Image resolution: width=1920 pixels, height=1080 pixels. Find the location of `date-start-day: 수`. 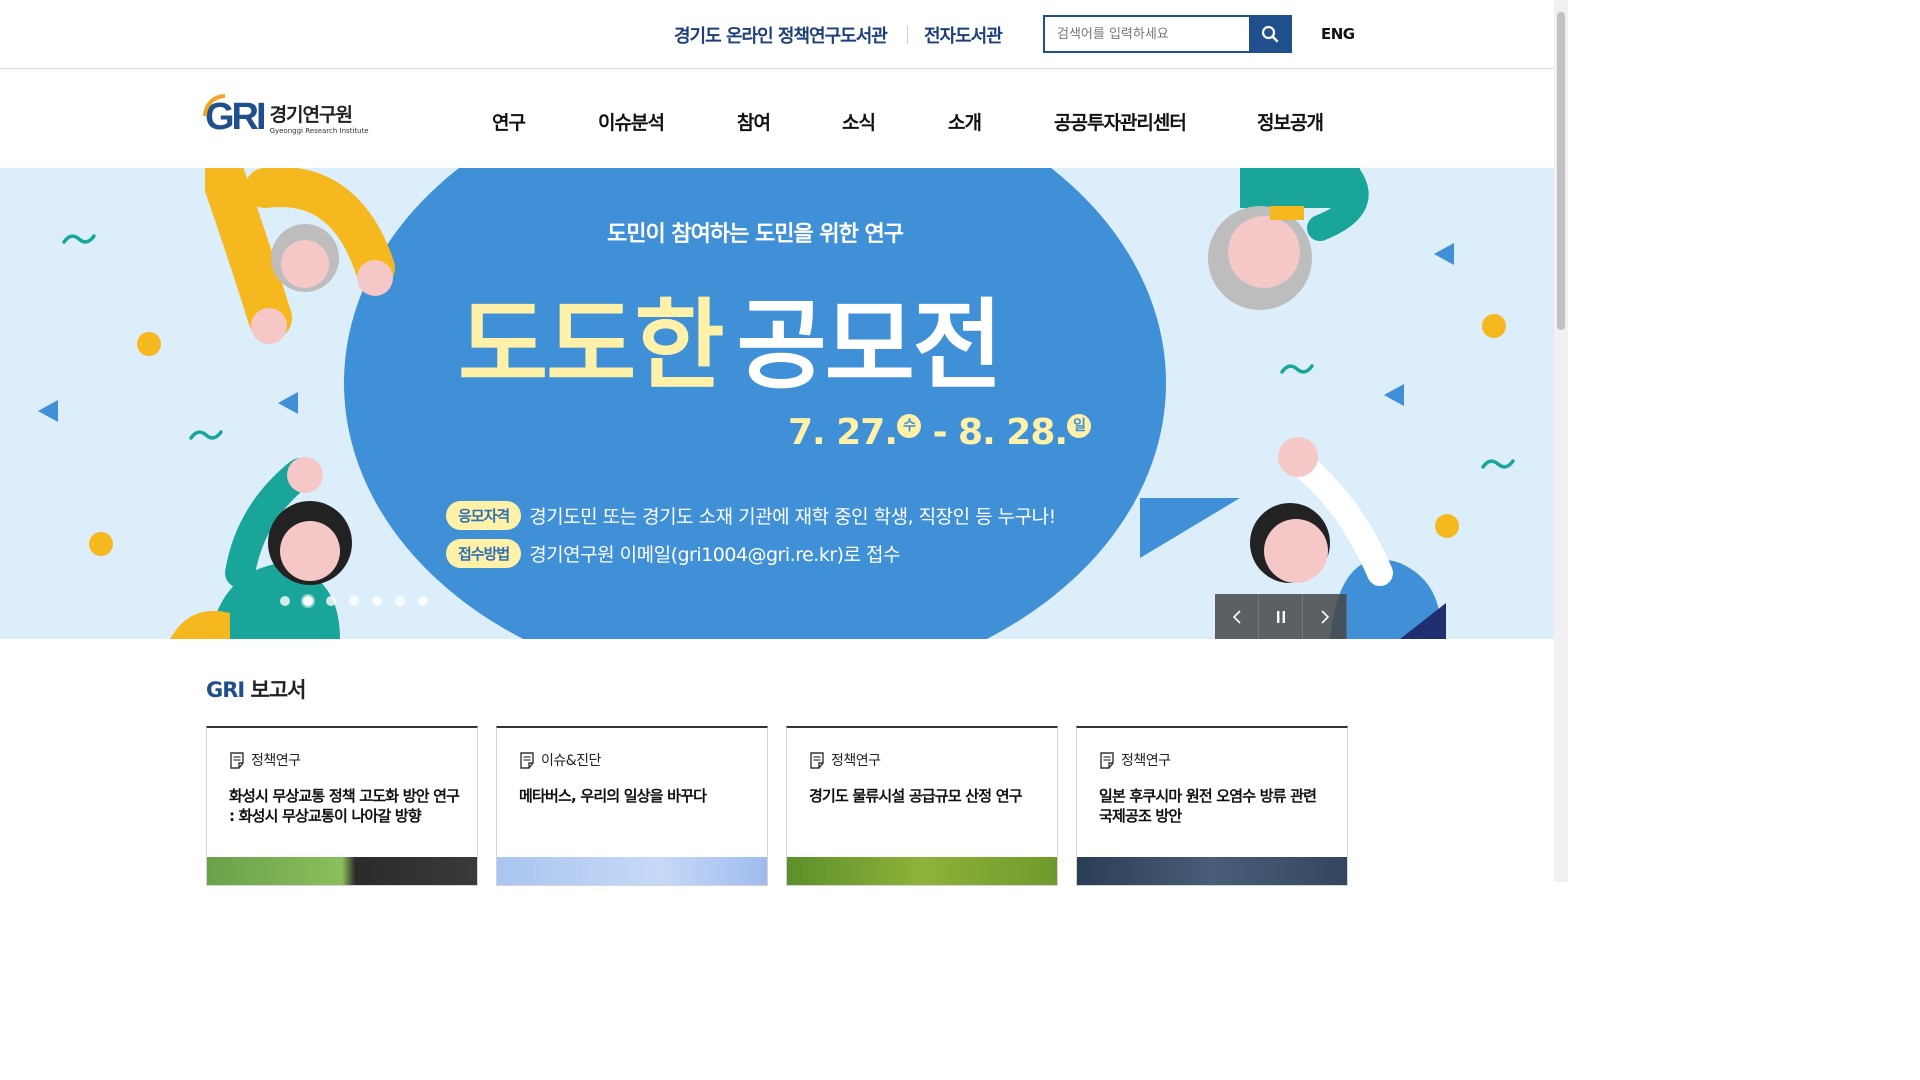

date-start-day: 수 is located at coordinates (909, 426).